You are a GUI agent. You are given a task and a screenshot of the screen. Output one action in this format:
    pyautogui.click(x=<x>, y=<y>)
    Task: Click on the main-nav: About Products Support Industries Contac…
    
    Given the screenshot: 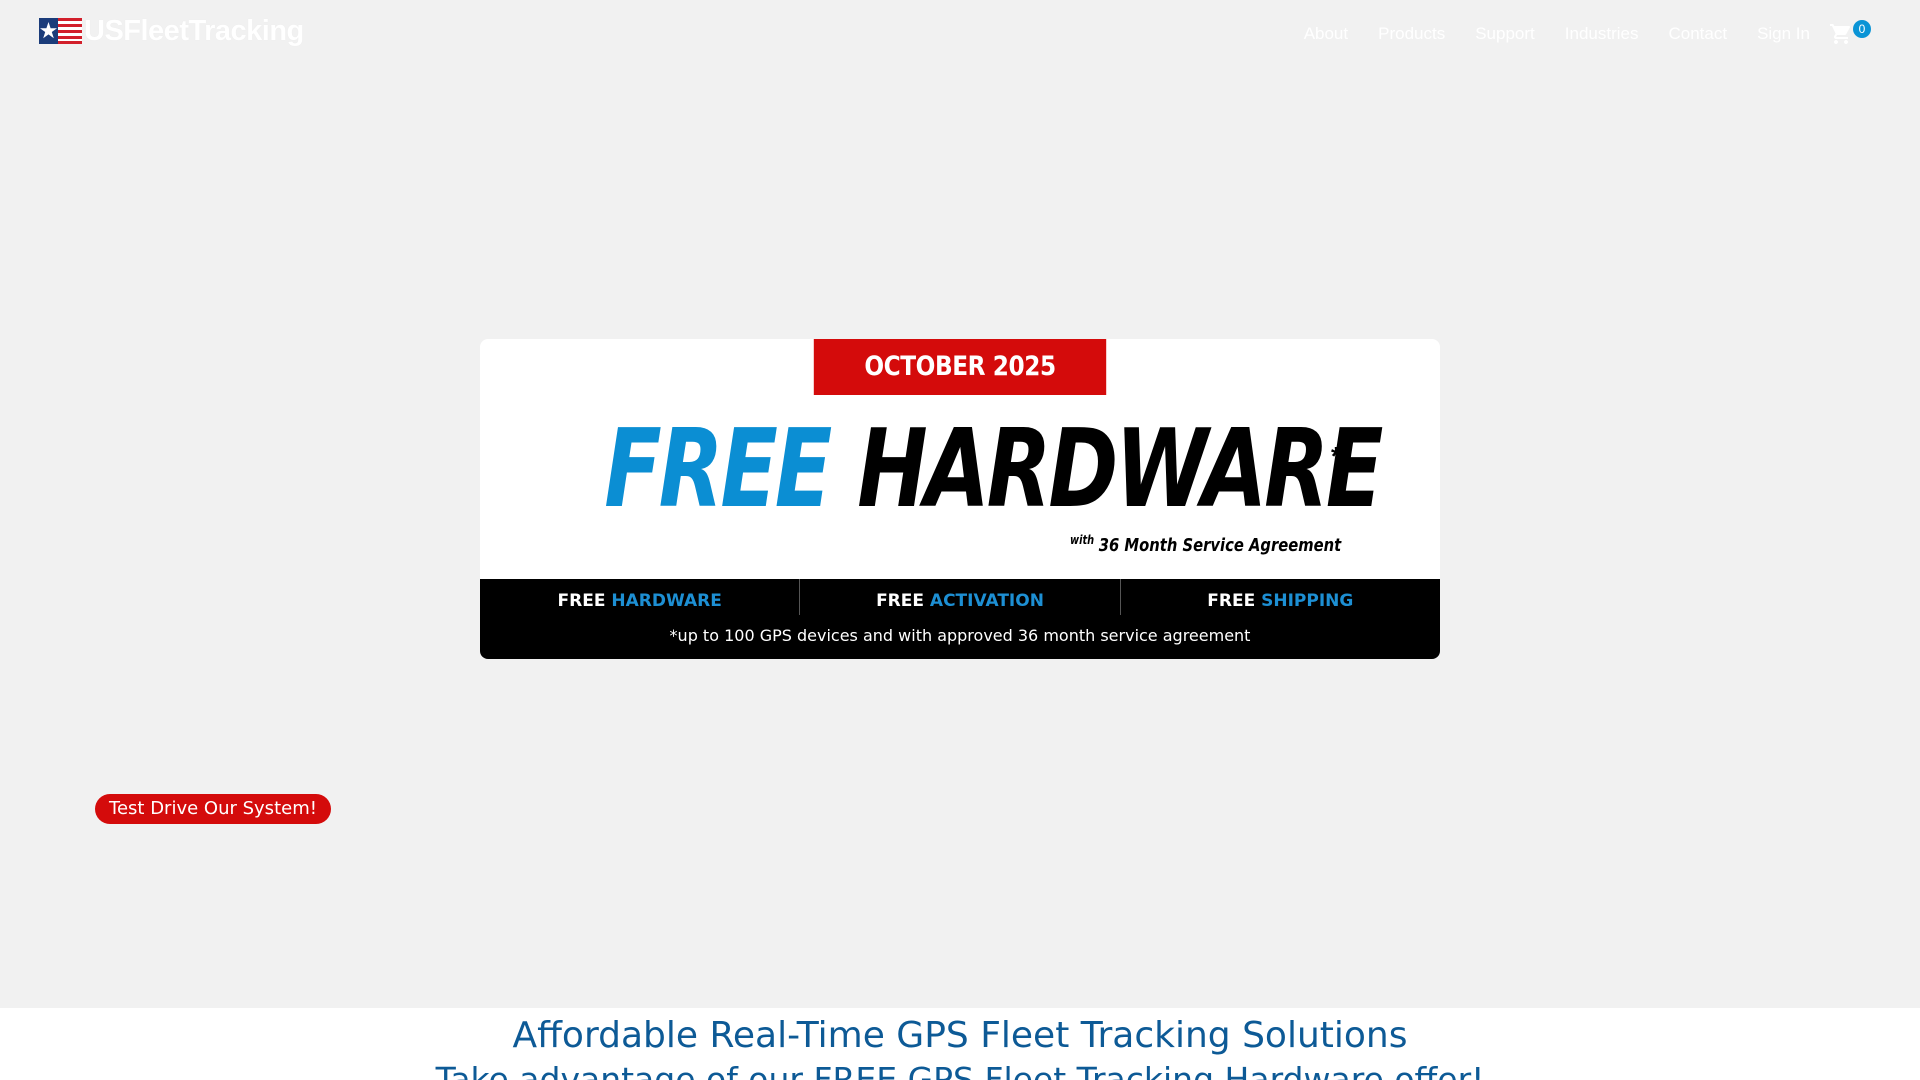 What is the action you would take?
    pyautogui.click(x=1557, y=34)
    